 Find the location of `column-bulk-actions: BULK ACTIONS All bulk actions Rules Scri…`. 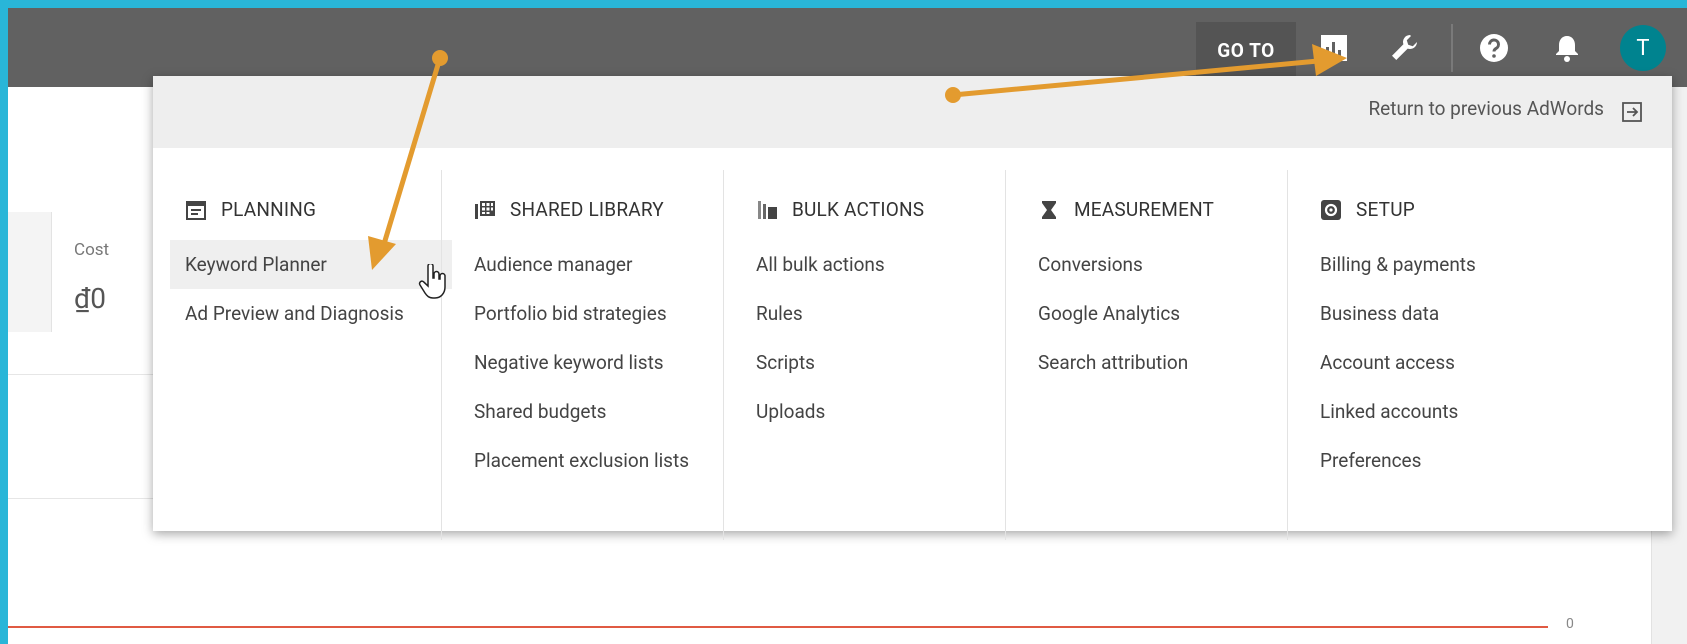

column-bulk-actions: BULK ACTIONS All bulk actions Rules Scri… is located at coordinates (874, 347).